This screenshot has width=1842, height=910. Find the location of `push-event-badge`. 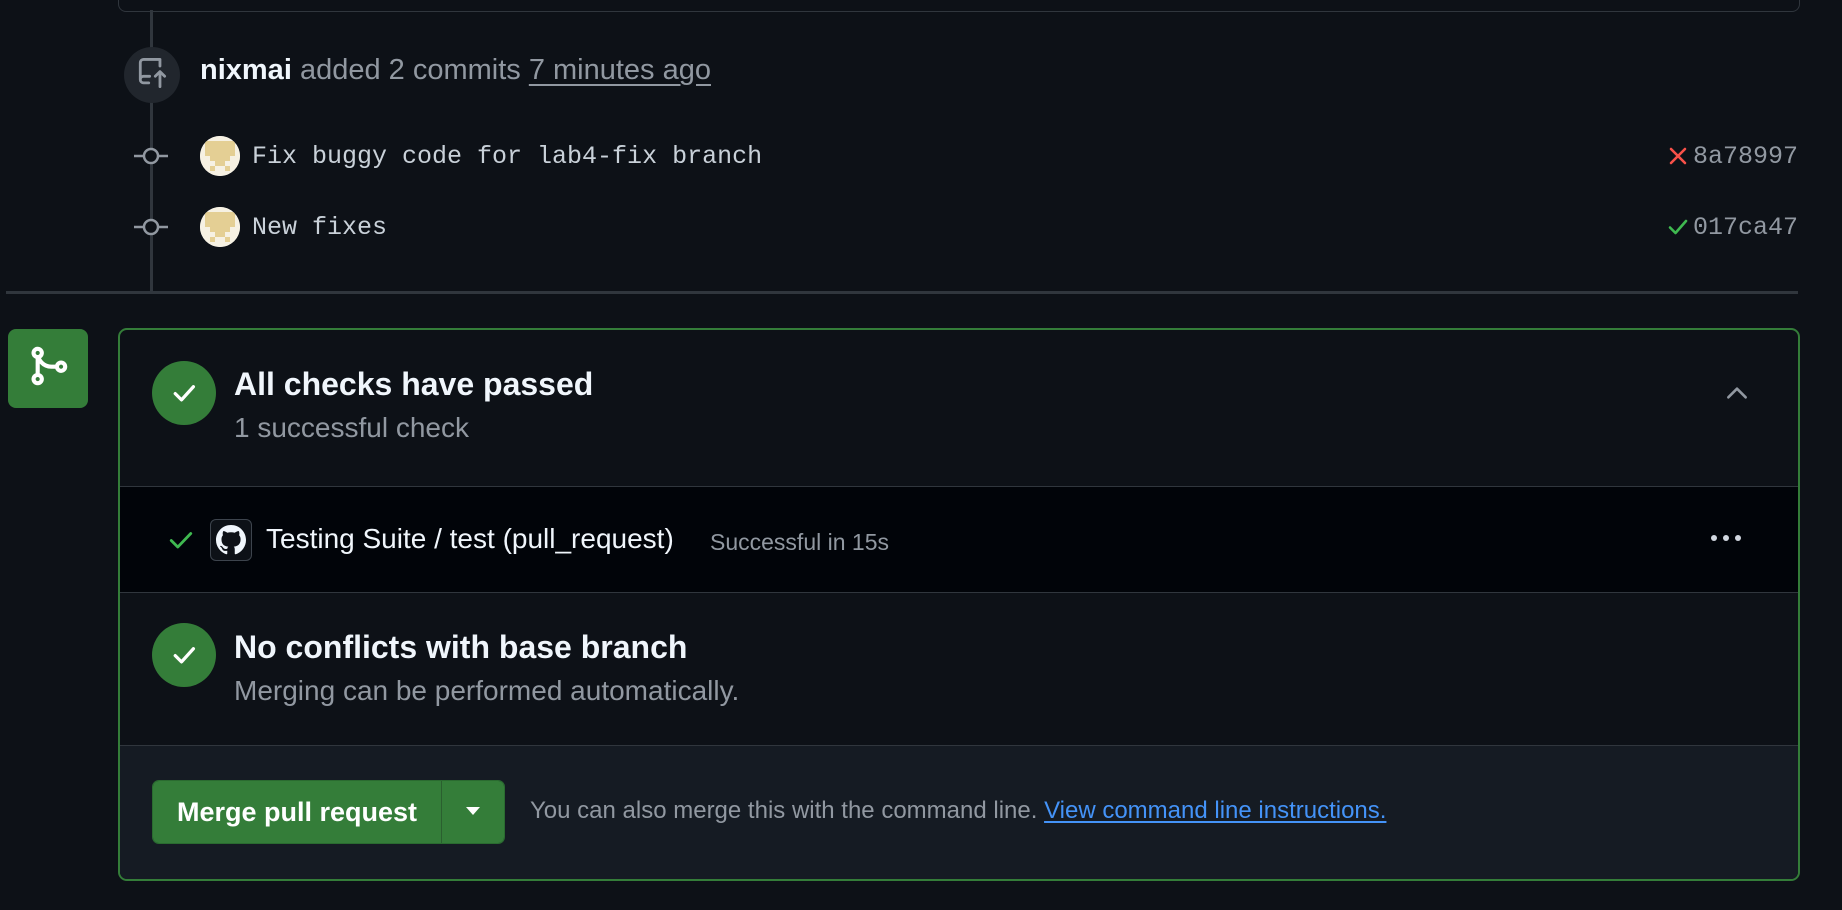

push-event-badge is located at coordinates (152, 75).